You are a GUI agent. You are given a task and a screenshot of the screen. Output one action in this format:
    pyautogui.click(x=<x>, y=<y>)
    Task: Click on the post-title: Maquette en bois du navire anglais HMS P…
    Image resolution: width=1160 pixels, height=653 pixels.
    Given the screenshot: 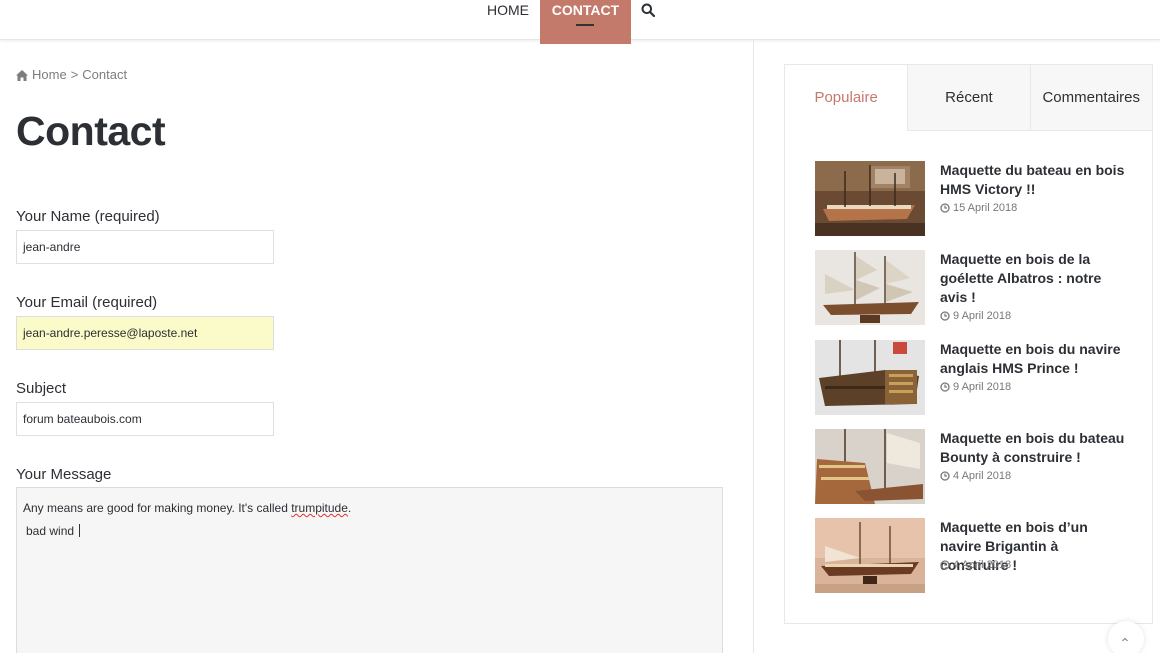 What is the action you would take?
    pyautogui.click(x=1035, y=359)
    